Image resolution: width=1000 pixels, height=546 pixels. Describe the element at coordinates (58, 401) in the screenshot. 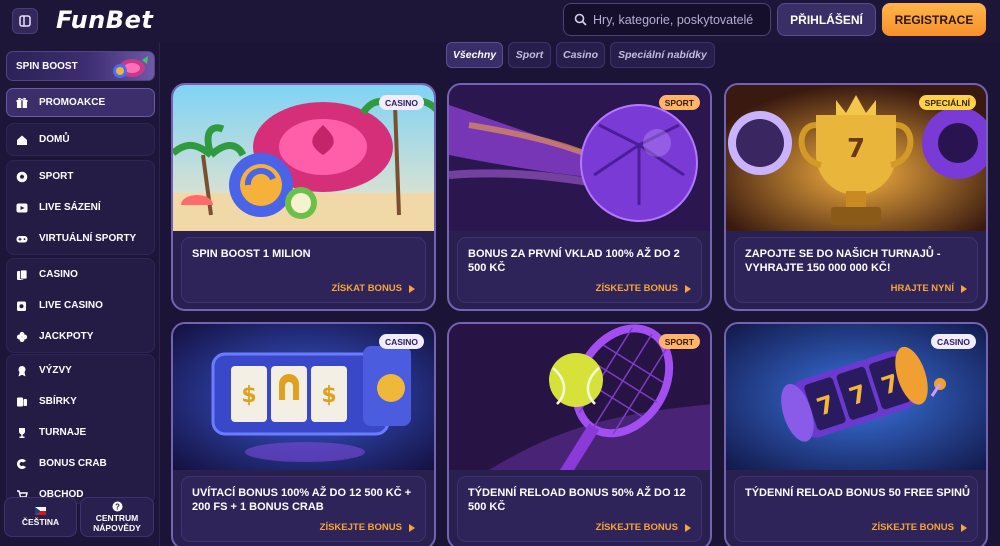

I see `sidebar-item-label: SBÍRKY` at that location.